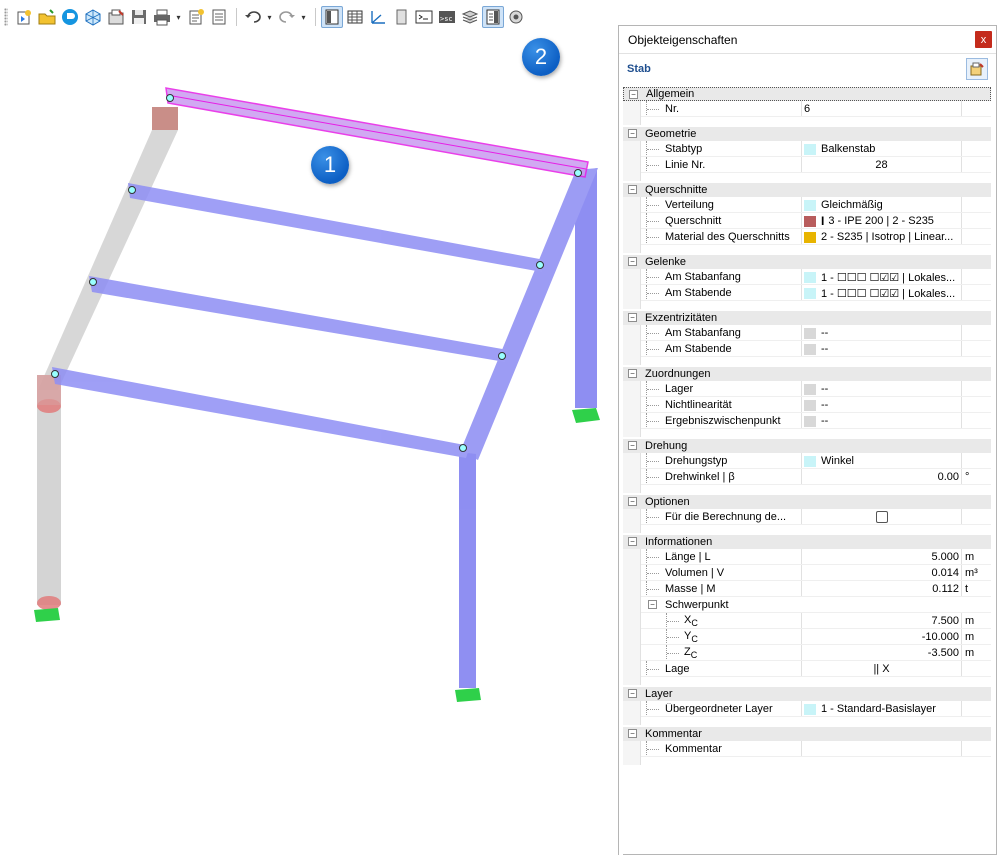 Image resolution: width=997 pixels, height=855 pixels. What do you see at coordinates (493, 17) in the screenshot?
I see `properties-panel-button` at bounding box center [493, 17].